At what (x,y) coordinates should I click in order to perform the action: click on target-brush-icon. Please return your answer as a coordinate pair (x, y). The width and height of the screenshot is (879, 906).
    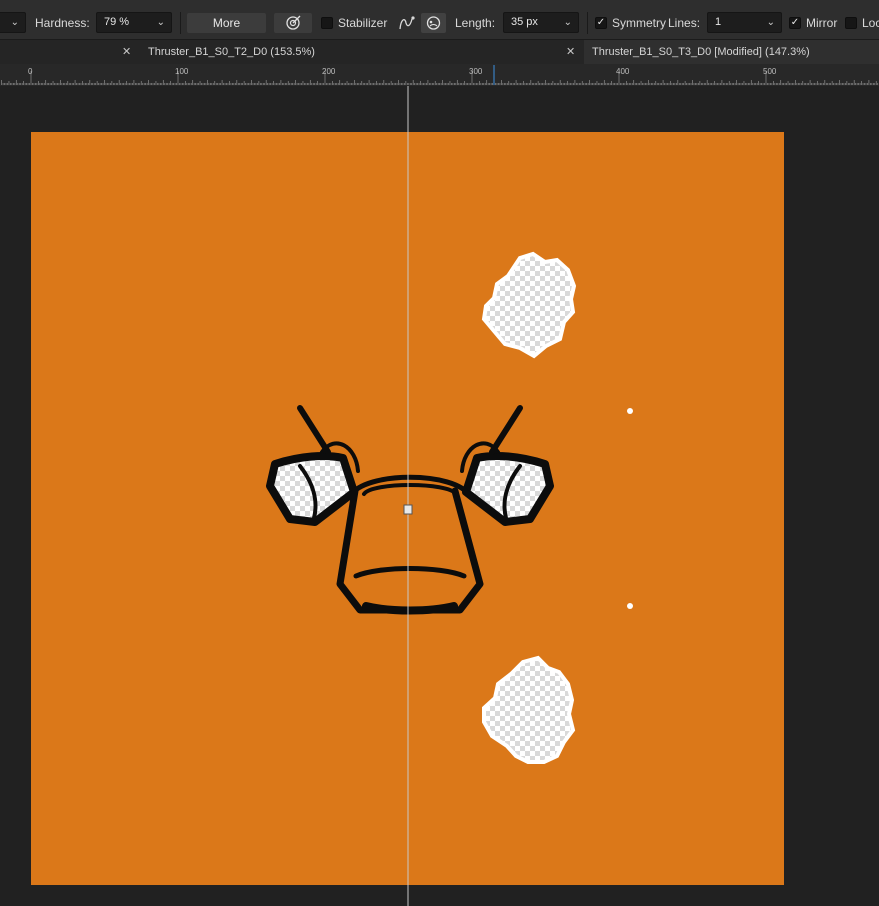
    Looking at the image, I should click on (293, 22).